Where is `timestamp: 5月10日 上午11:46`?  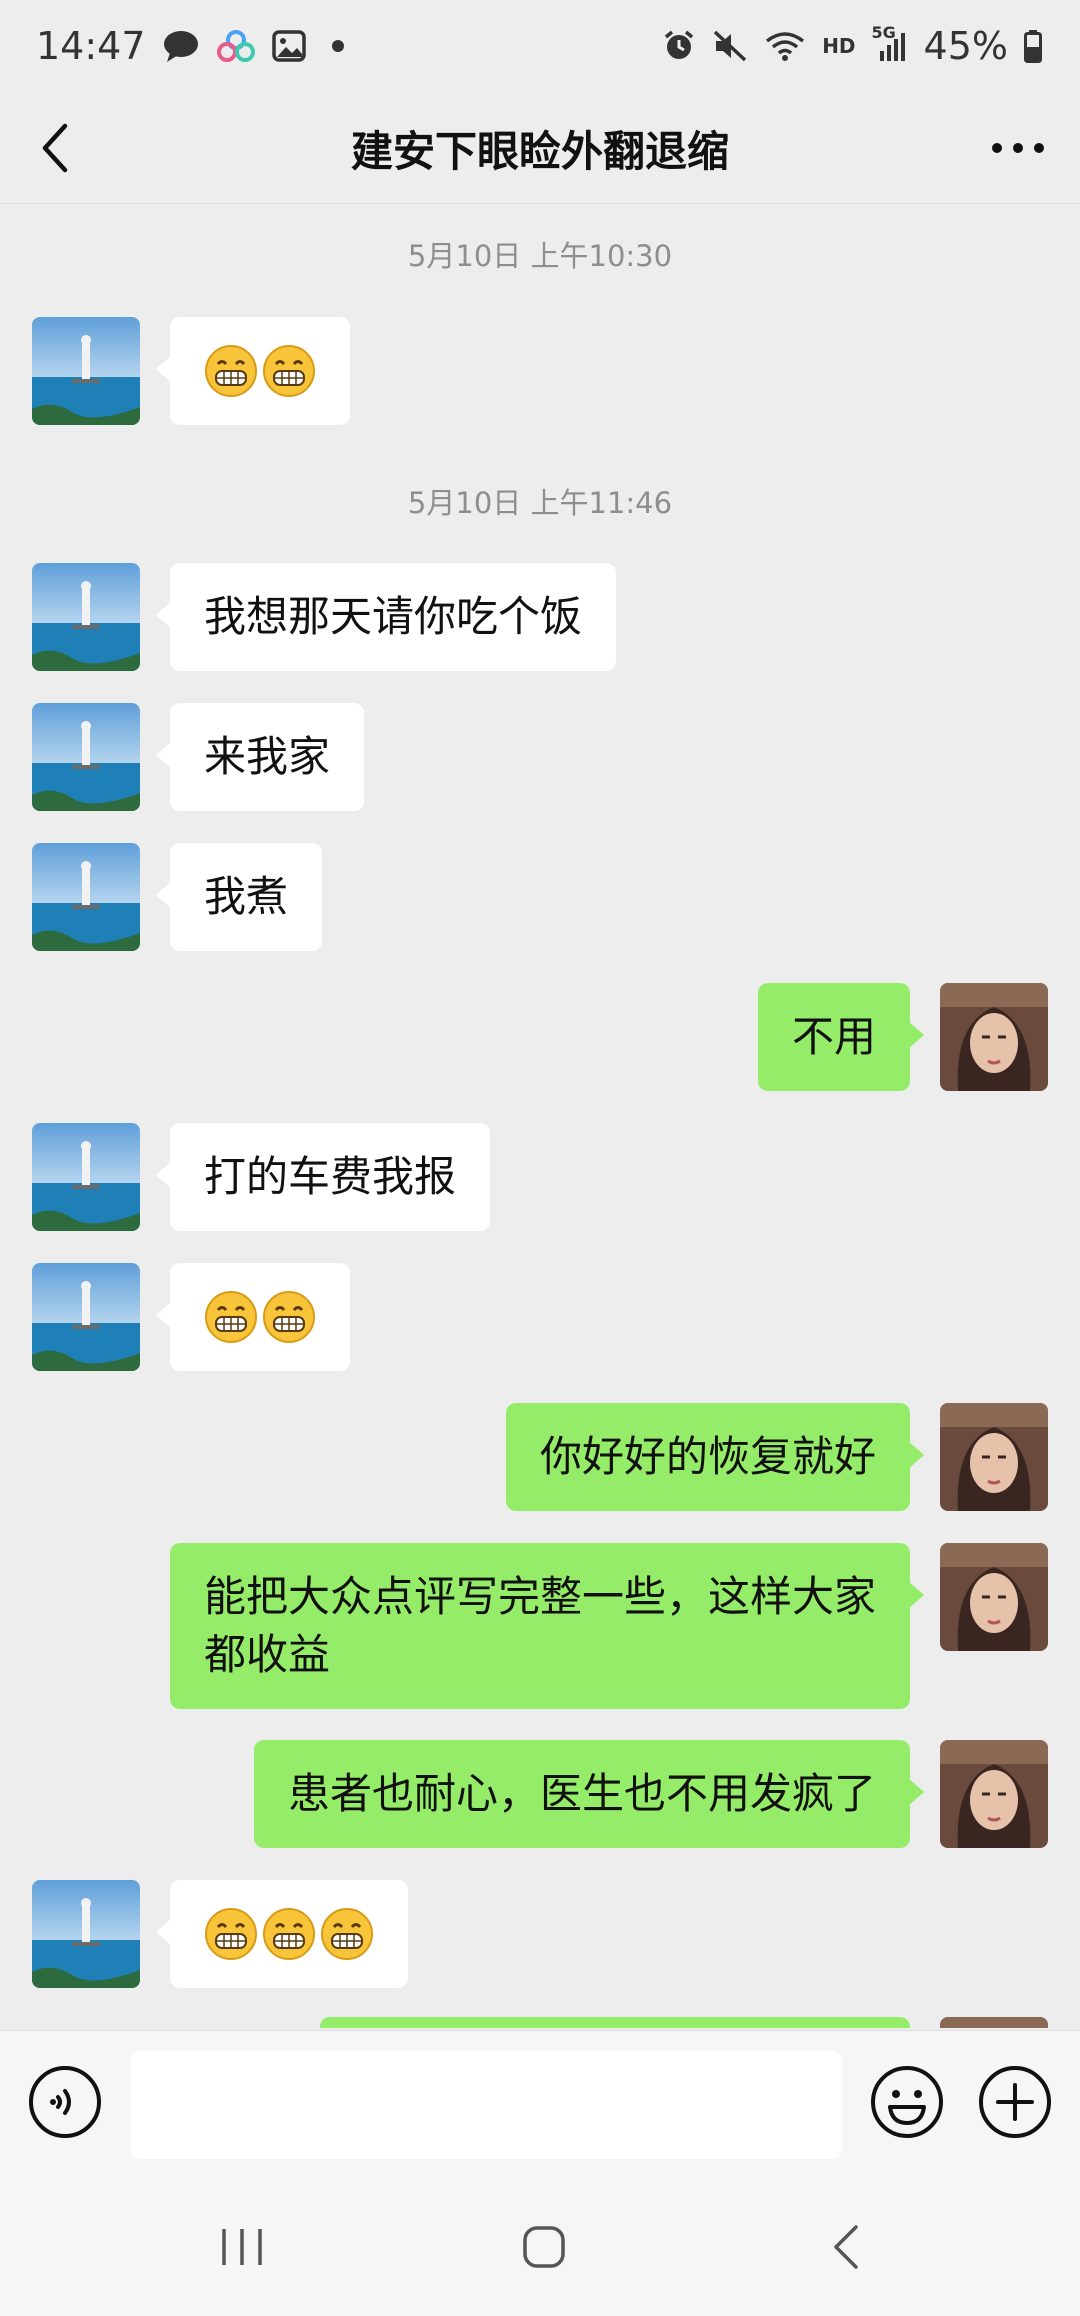 timestamp: 5月10日 上午11:46 is located at coordinates (540, 503).